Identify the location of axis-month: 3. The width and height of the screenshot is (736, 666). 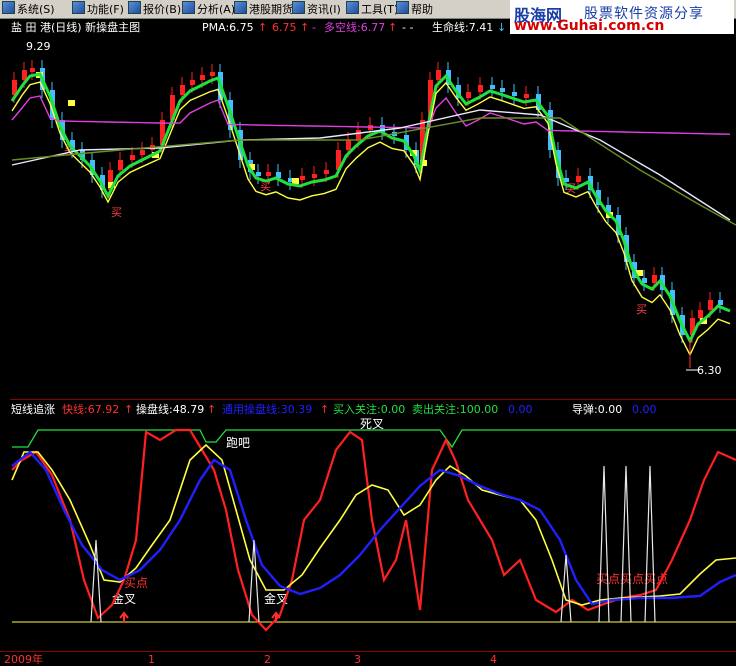
(357, 659).